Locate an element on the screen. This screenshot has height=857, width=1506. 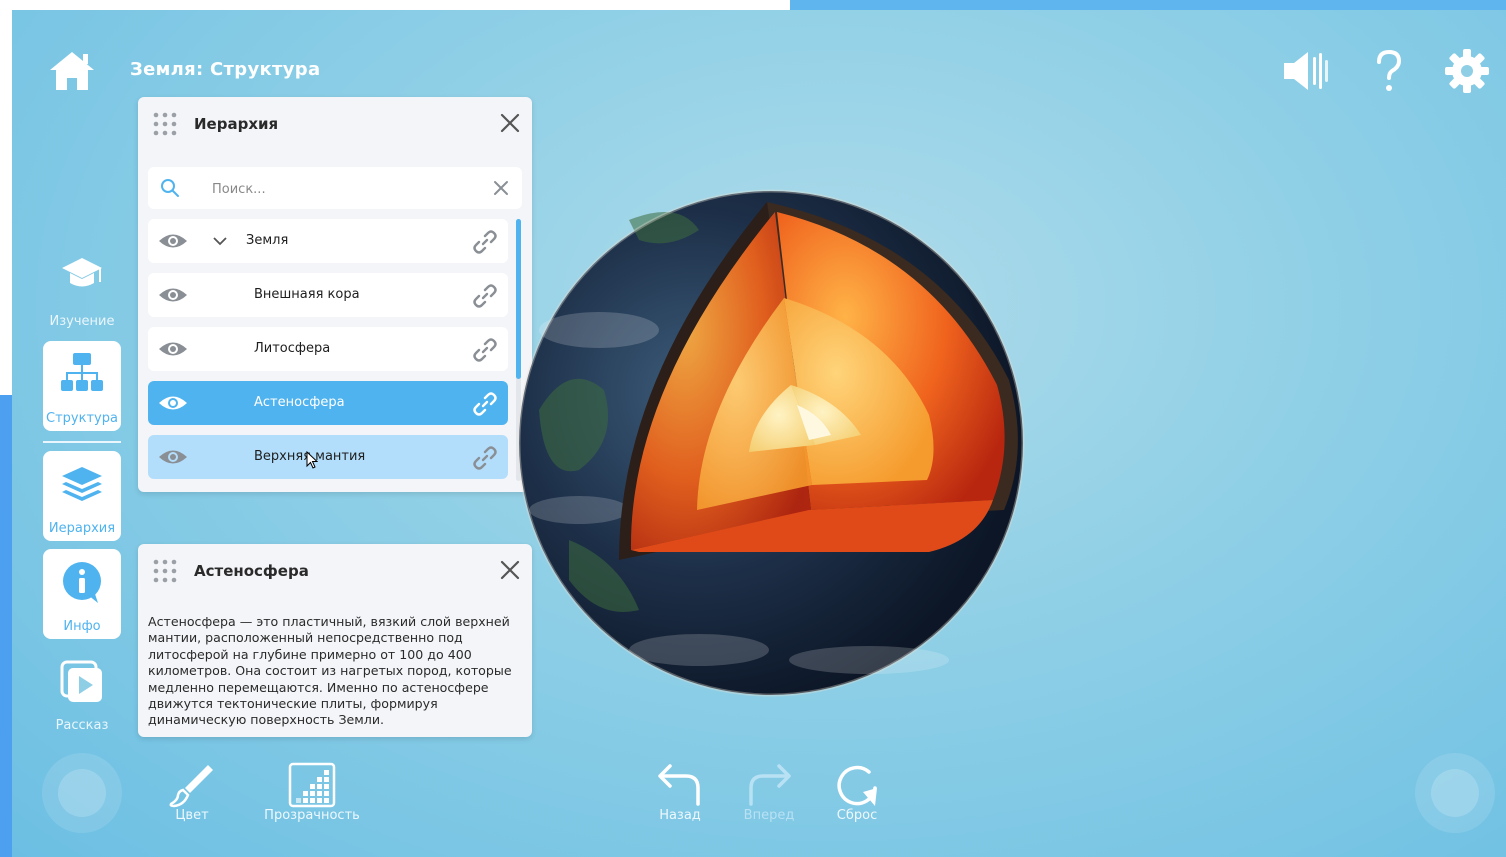
tree-item-upper-mantle: Верхняя мантия is located at coordinates (328, 457).